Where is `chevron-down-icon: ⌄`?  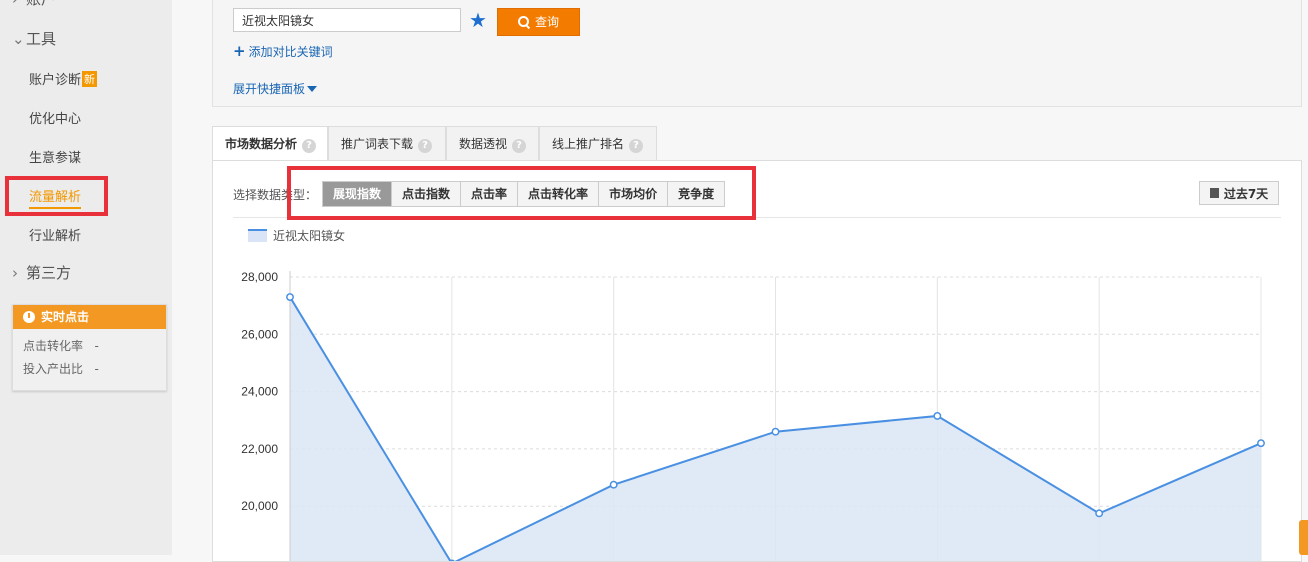 chevron-down-icon: ⌄ is located at coordinates (18, 39).